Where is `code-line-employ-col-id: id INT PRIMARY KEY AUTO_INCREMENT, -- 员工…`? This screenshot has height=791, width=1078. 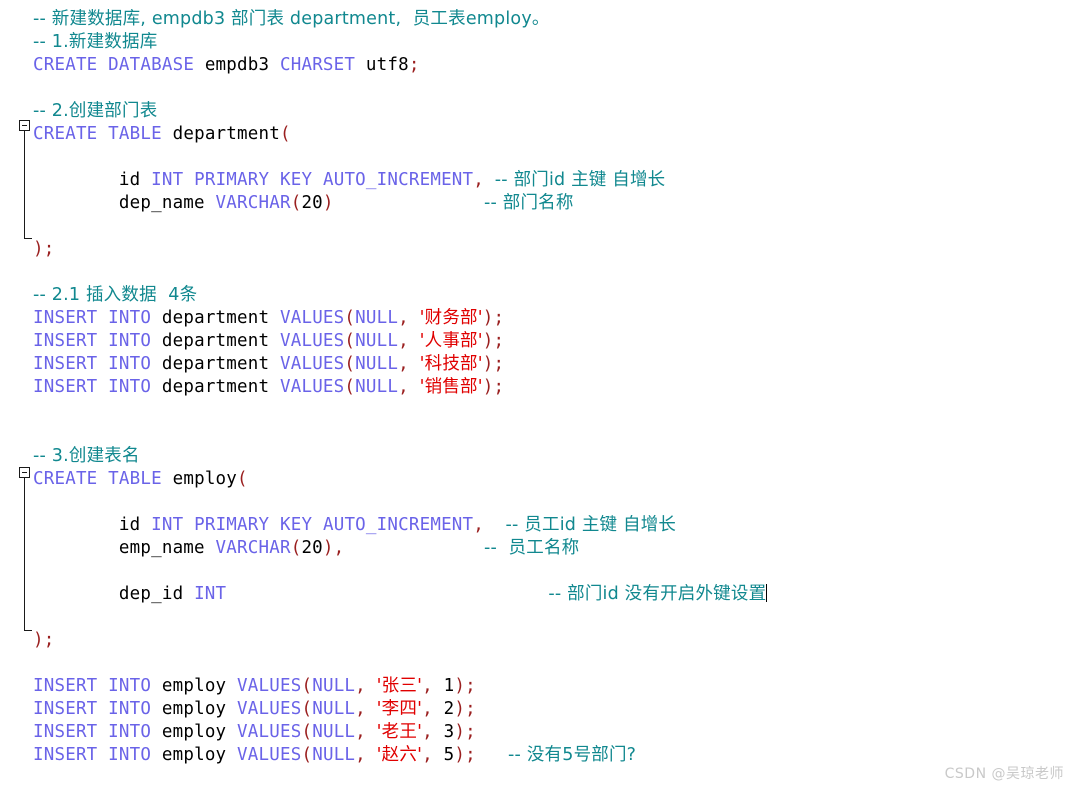 code-line-employ-col-id: id INT PRIMARY KEY AUTO_INCREMENT, -- 员工… is located at coordinates (539, 525).